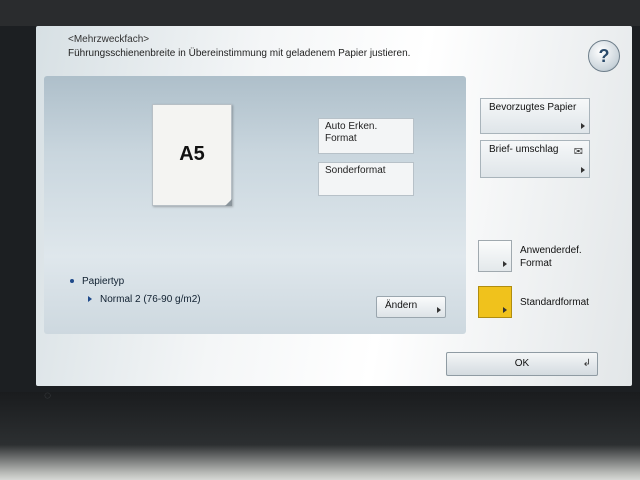 The width and height of the screenshot is (640, 480). I want to click on paper-type-value-row: Normal 2 (76-90 g/m2), so click(144, 299).